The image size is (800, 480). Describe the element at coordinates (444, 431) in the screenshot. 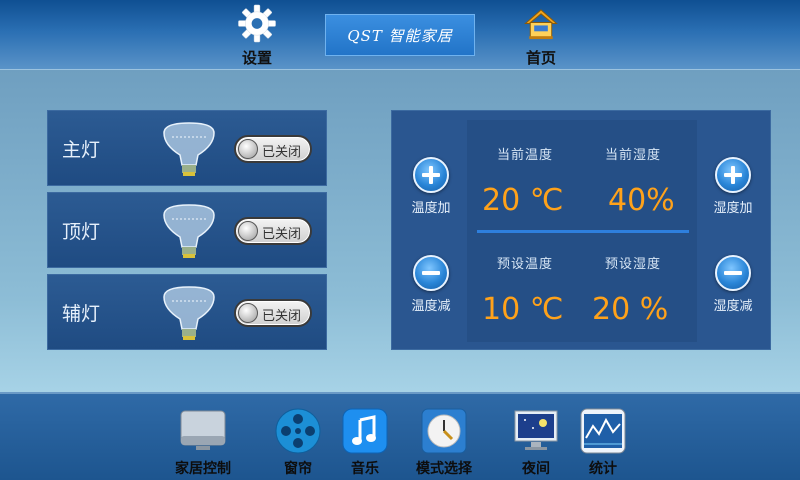

I see `clock-icon` at that location.